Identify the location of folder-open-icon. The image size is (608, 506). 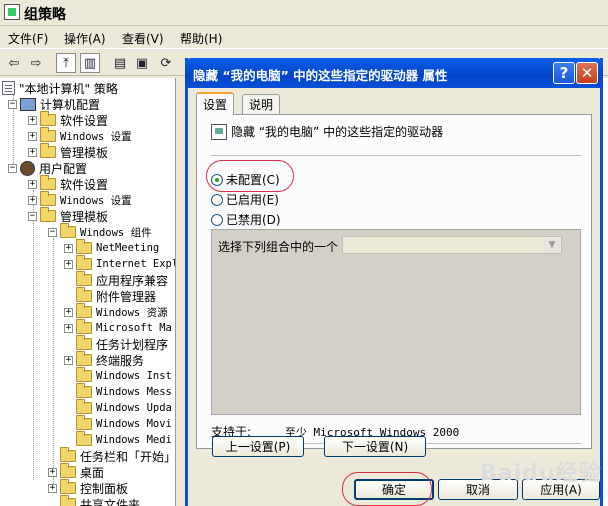
(68, 230).